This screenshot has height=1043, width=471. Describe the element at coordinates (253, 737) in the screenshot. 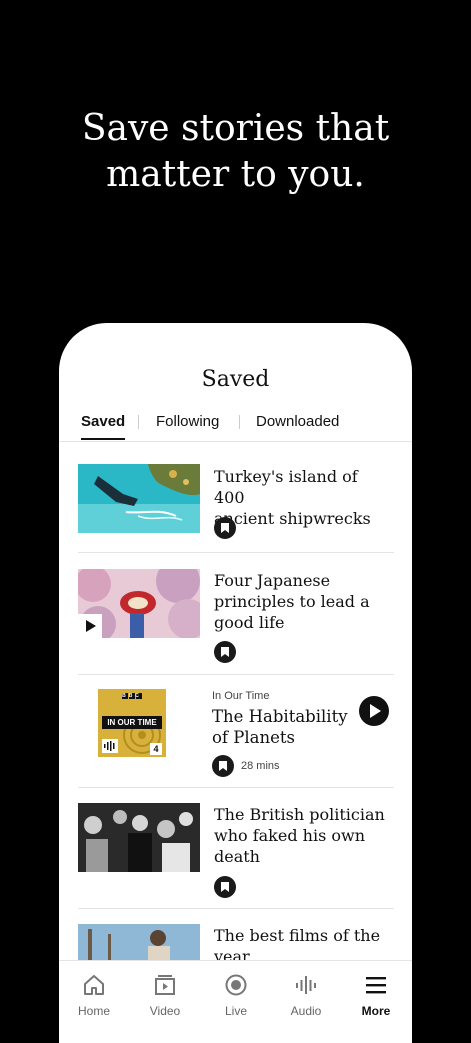

I see `item-title-line: of Planets` at that location.